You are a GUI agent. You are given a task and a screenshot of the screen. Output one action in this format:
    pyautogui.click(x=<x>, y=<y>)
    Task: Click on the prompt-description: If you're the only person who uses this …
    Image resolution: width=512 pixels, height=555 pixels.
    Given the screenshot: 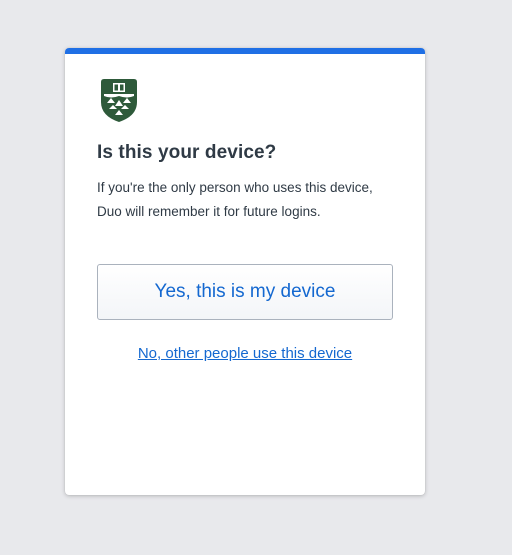 What is the action you would take?
    pyautogui.click(x=235, y=199)
    